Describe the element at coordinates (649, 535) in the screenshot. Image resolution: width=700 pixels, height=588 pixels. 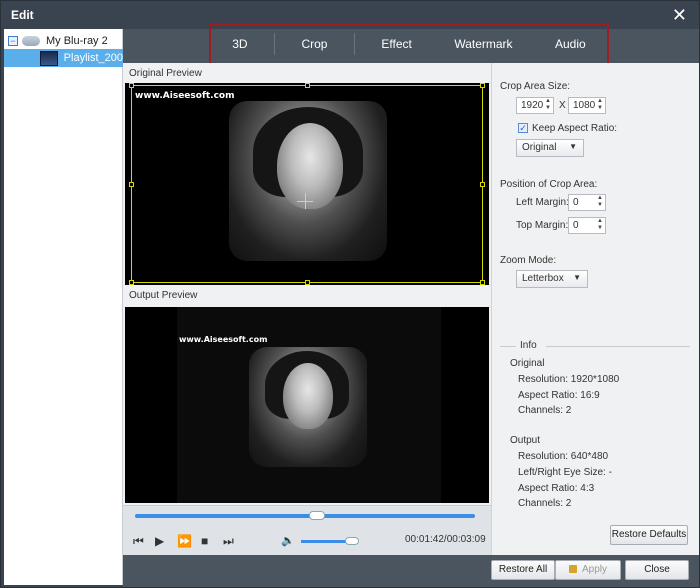
I see `restore-defaults-button: Restore Defaults` at that location.